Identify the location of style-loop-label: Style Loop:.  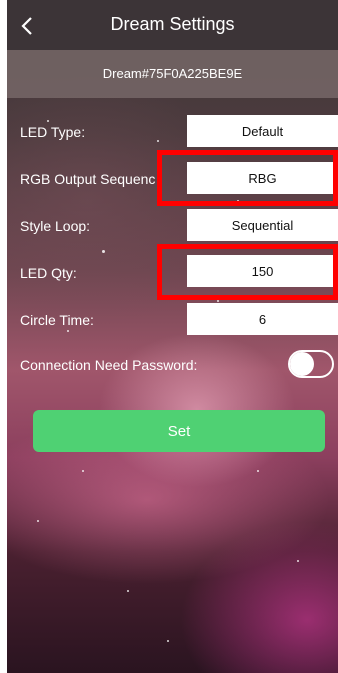
(55, 226).